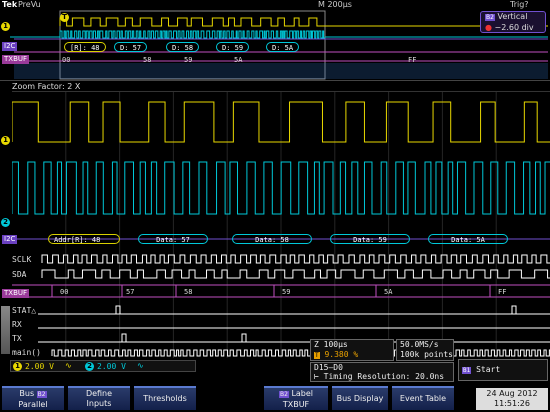 This screenshot has width=550, height=412. I want to click on thresholds-button: Thresholds, so click(165, 398).